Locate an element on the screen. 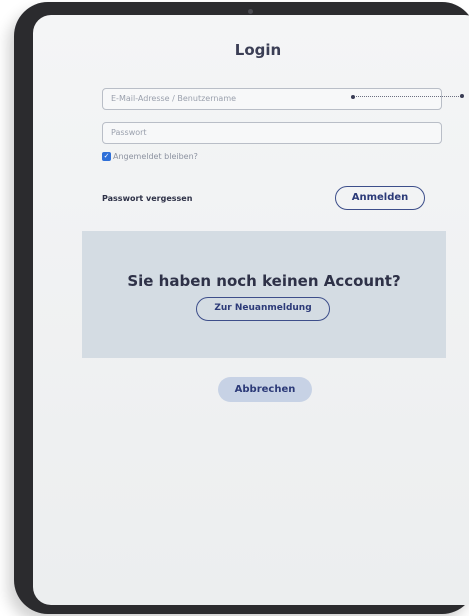 The image size is (469, 616). cancel-button: Abbrechen is located at coordinates (265, 389).